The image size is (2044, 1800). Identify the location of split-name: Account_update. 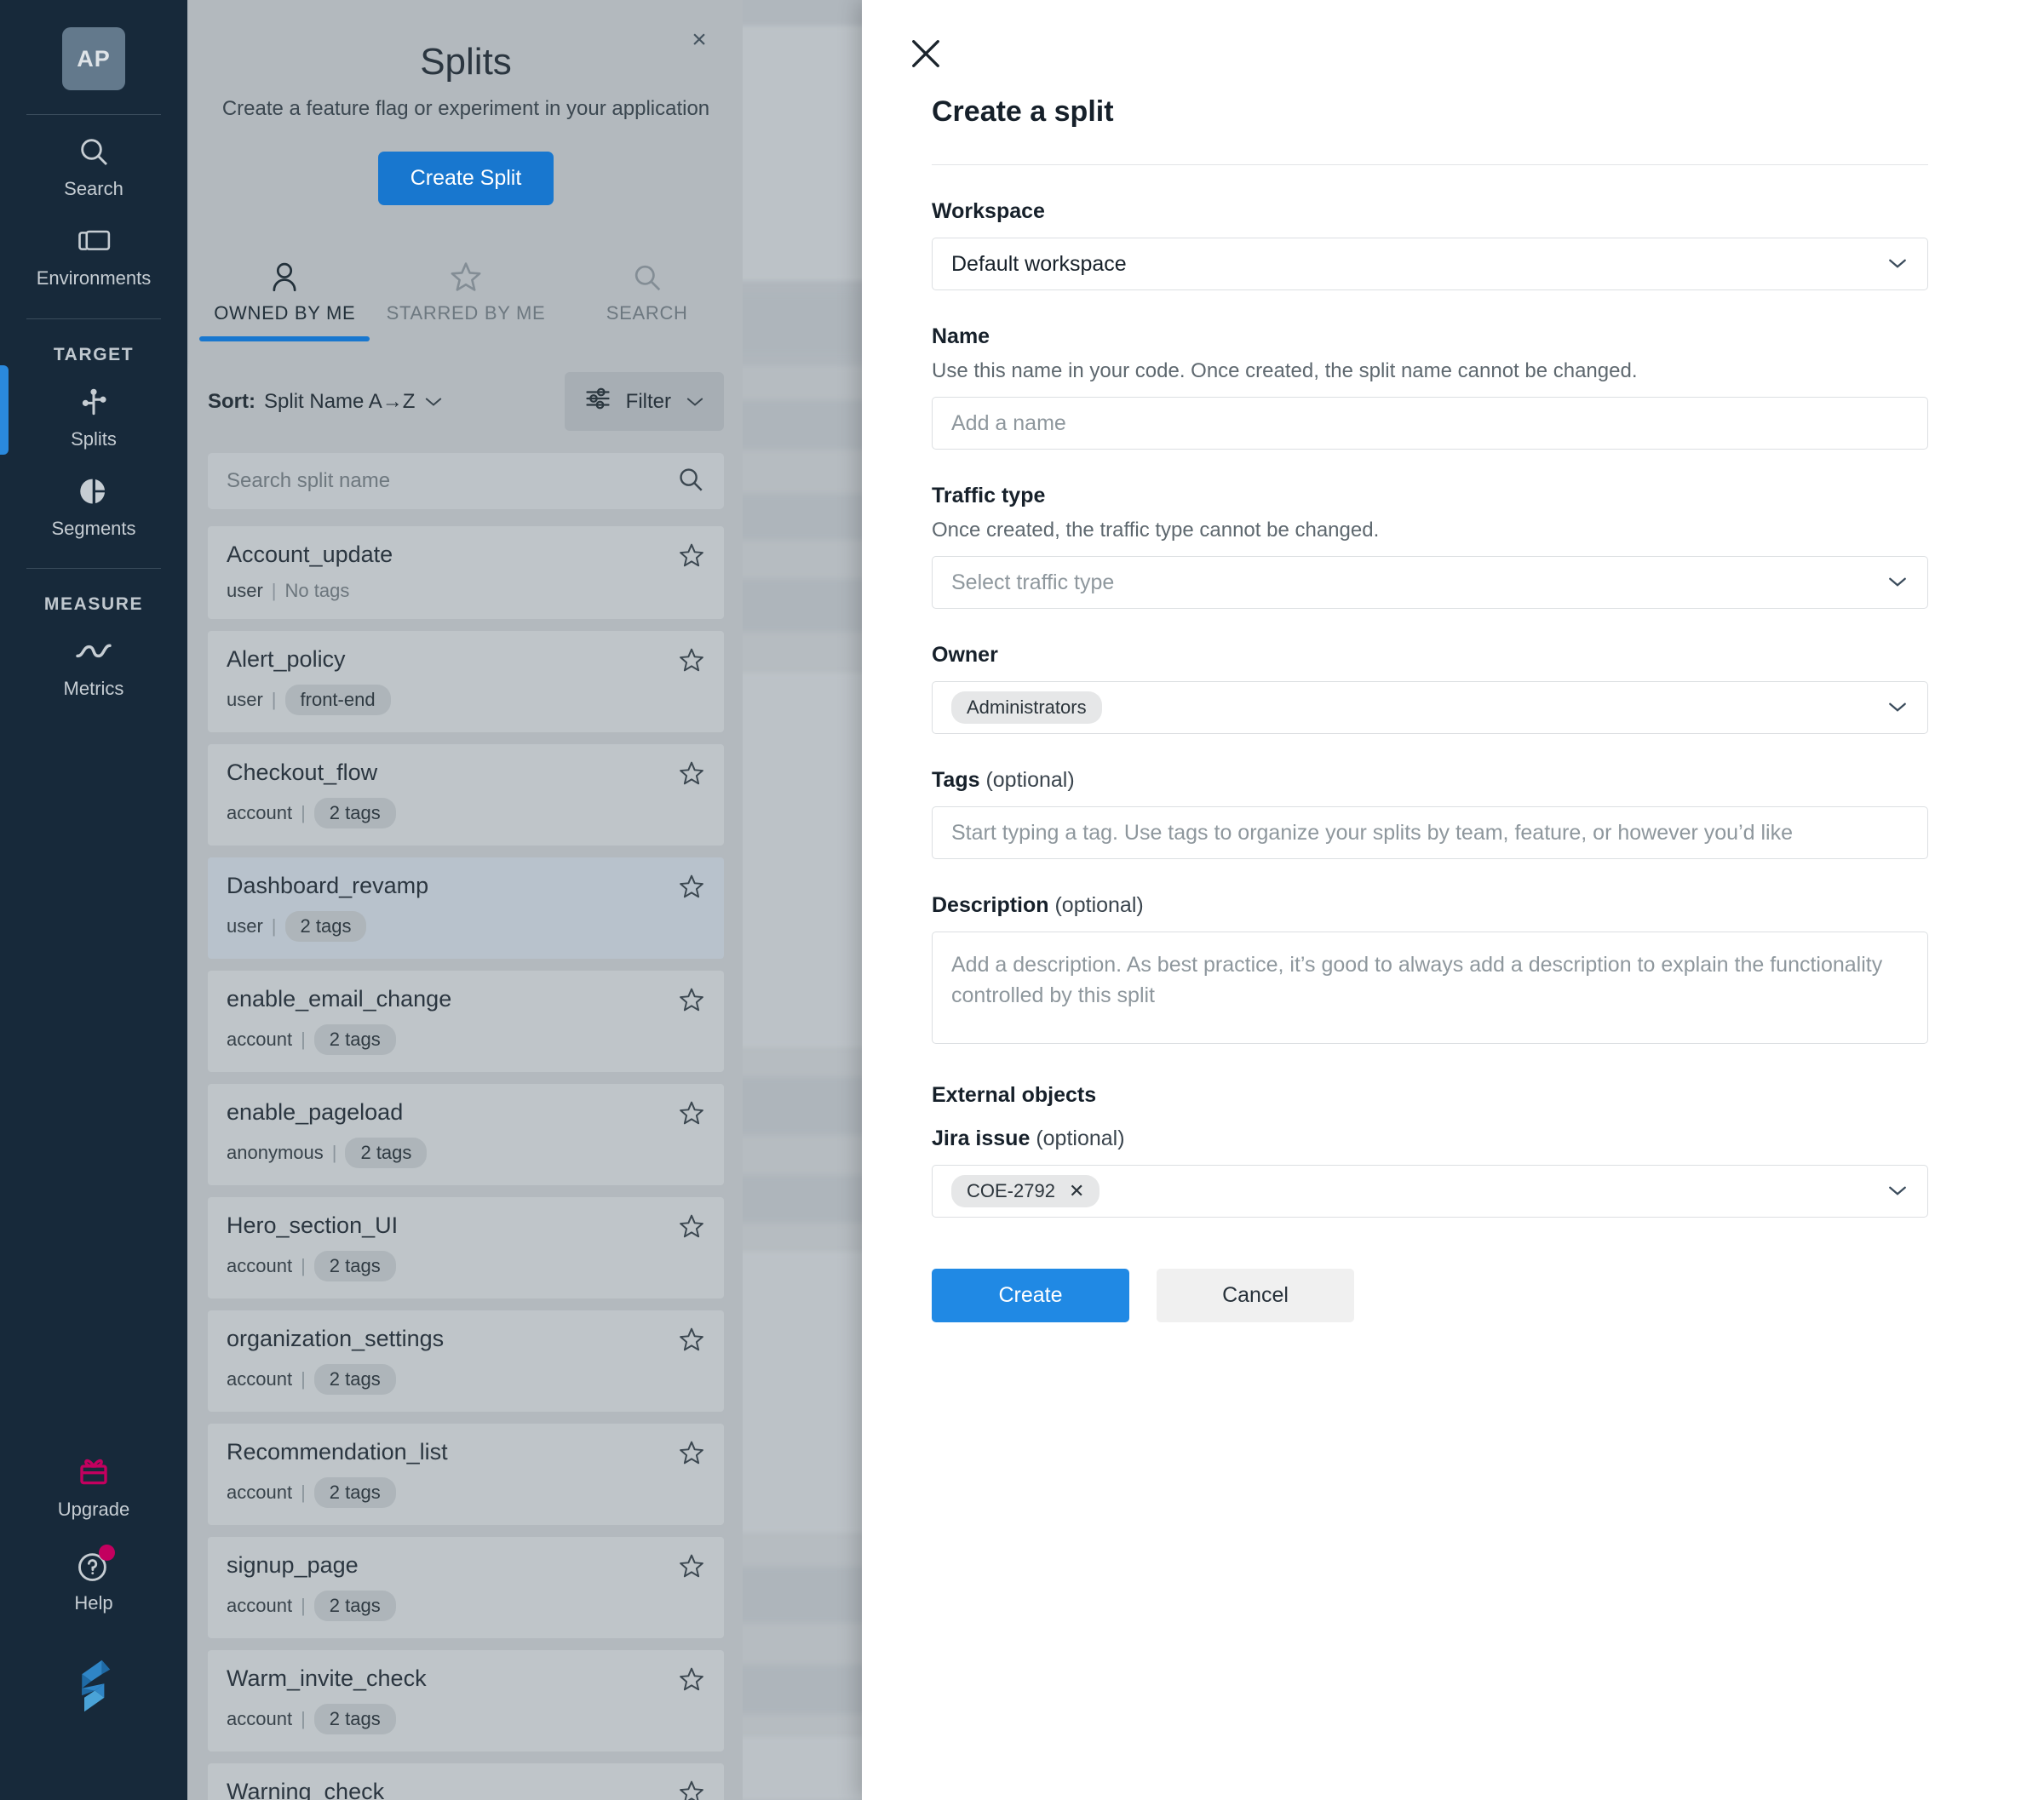
(310, 554).